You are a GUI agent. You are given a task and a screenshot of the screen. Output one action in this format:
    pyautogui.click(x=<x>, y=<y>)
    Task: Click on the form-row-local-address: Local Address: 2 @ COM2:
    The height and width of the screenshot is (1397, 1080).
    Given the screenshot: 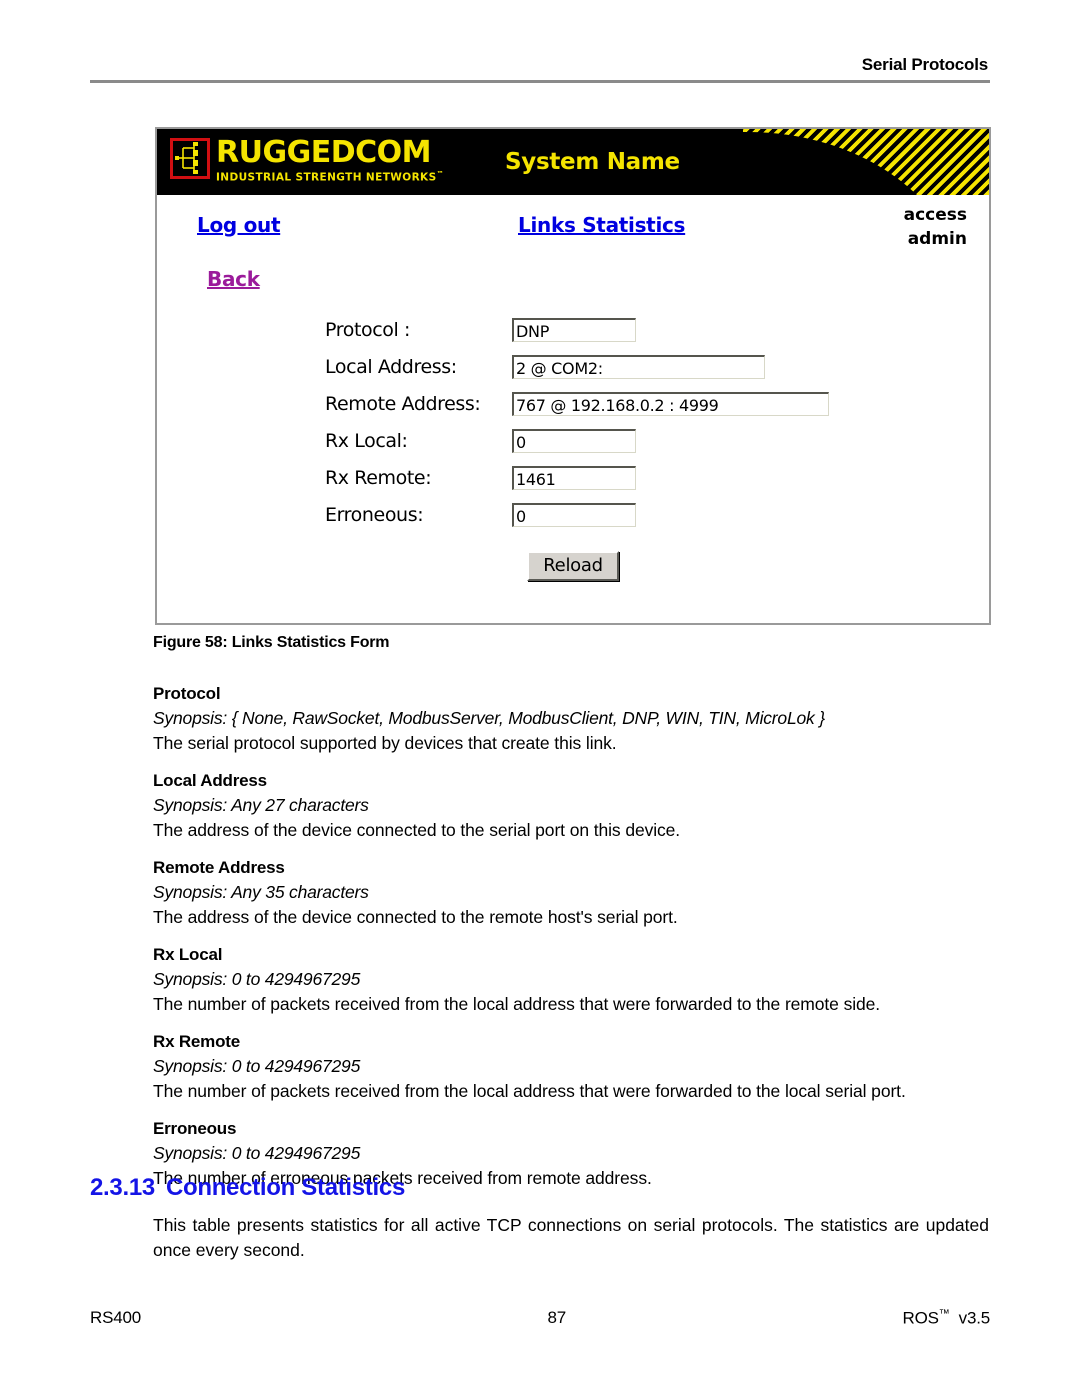 What is the action you would take?
    pyautogui.click(x=573, y=366)
    